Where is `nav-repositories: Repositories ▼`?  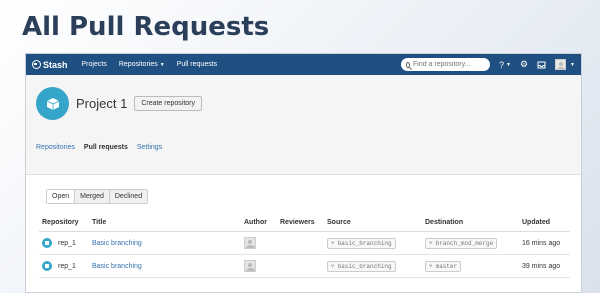
nav-repositories: Repositories ▼ is located at coordinates (142, 64).